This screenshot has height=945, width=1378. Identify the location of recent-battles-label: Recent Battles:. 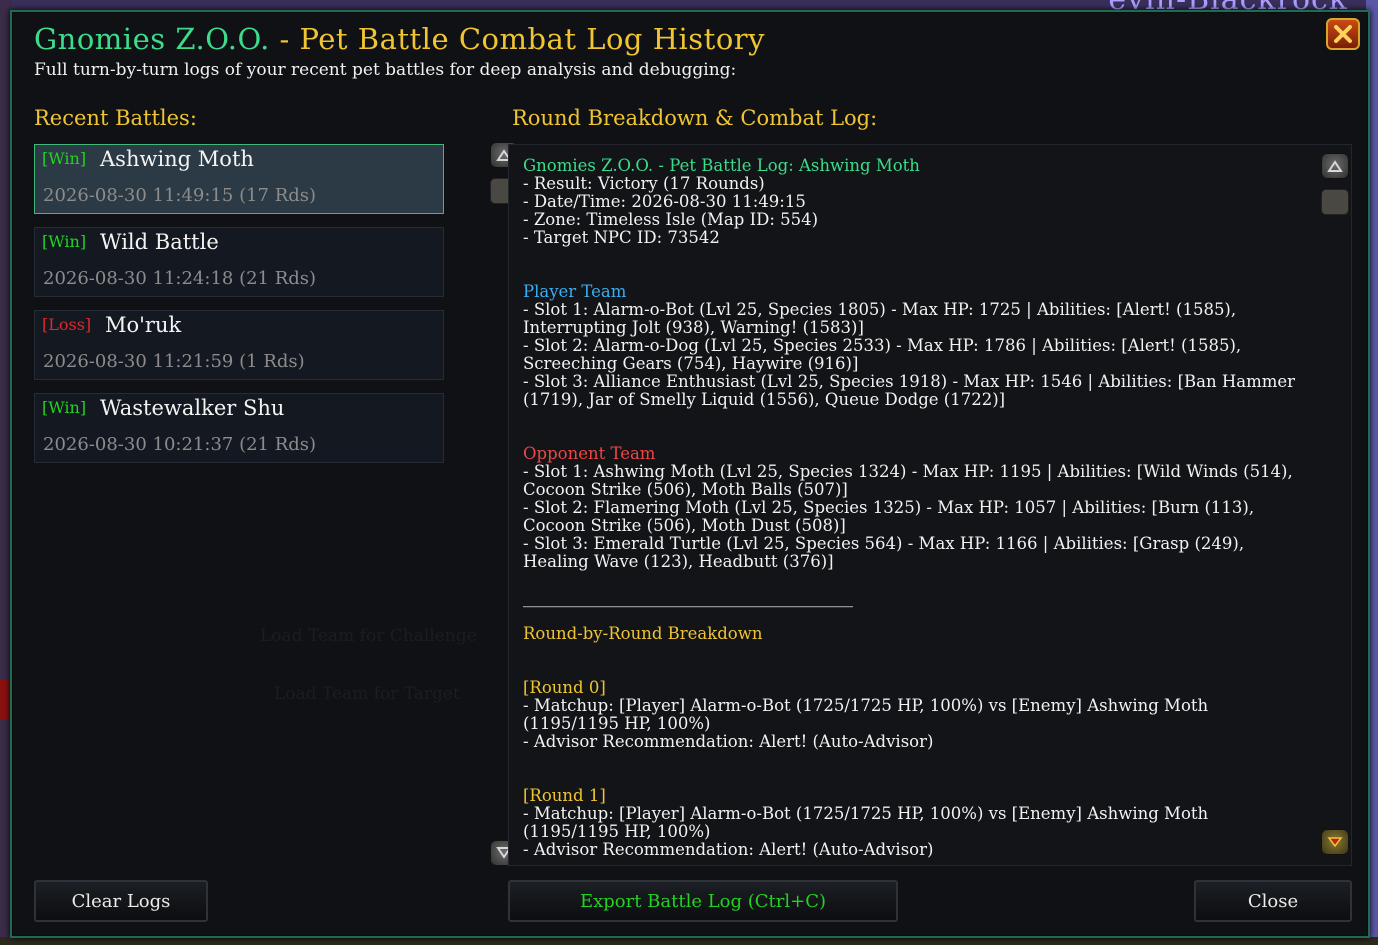
(115, 118).